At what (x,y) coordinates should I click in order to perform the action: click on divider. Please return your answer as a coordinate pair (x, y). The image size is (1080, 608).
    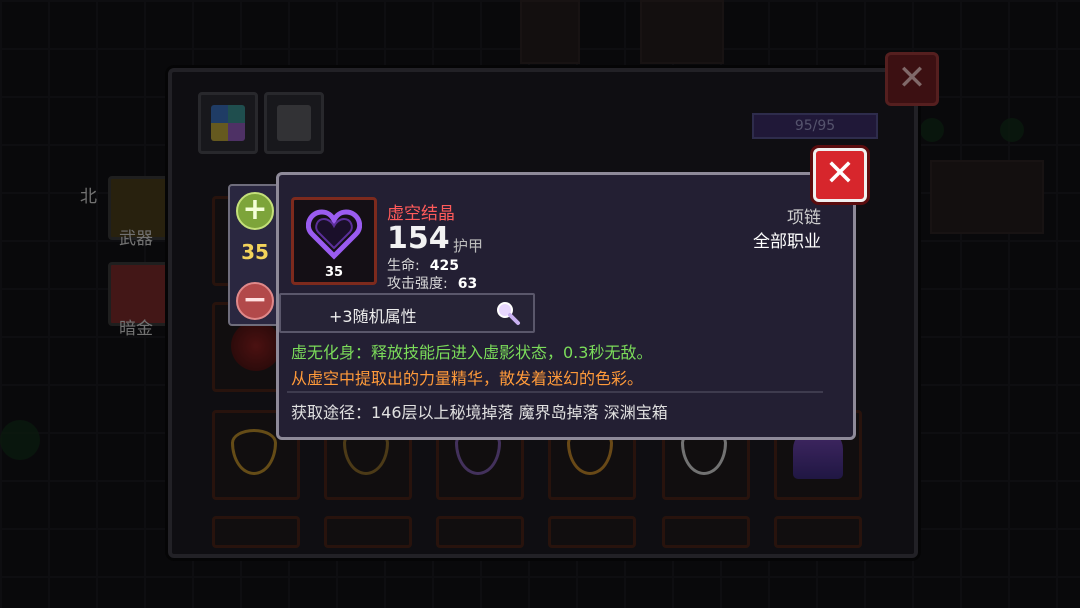
    Looking at the image, I should click on (555, 392).